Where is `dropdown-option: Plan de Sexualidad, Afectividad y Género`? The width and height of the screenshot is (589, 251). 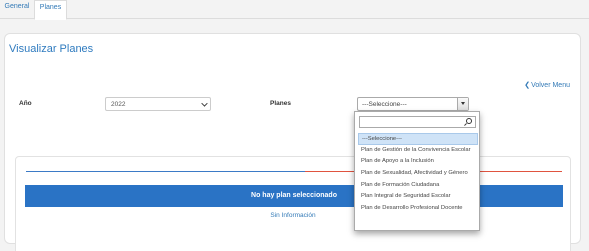 dropdown-option: Plan de Sexualidad, Afectividad y Género is located at coordinates (418, 174).